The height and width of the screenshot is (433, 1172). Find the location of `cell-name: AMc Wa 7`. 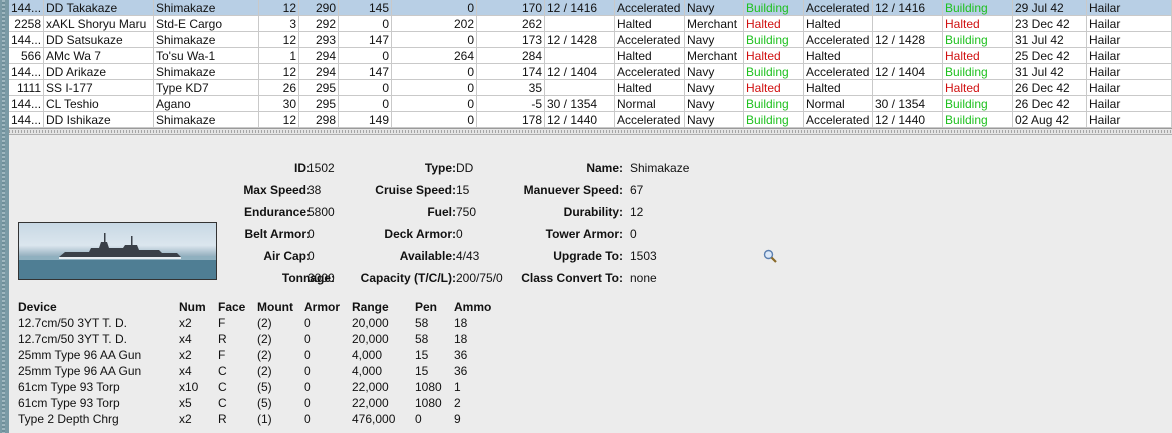

cell-name: AMc Wa 7 is located at coordinates (99, 56).